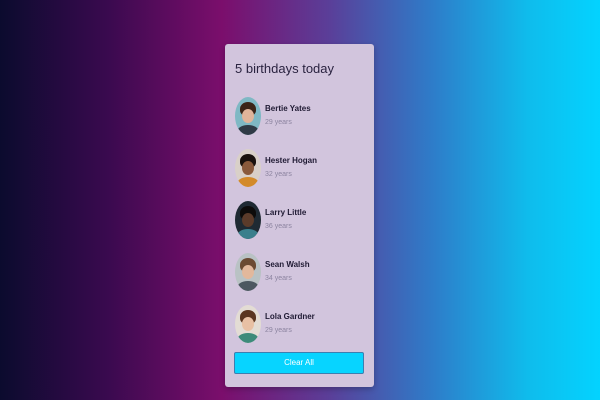  I want to click on list-item: Larry Little 36 years, so click(299, 220).